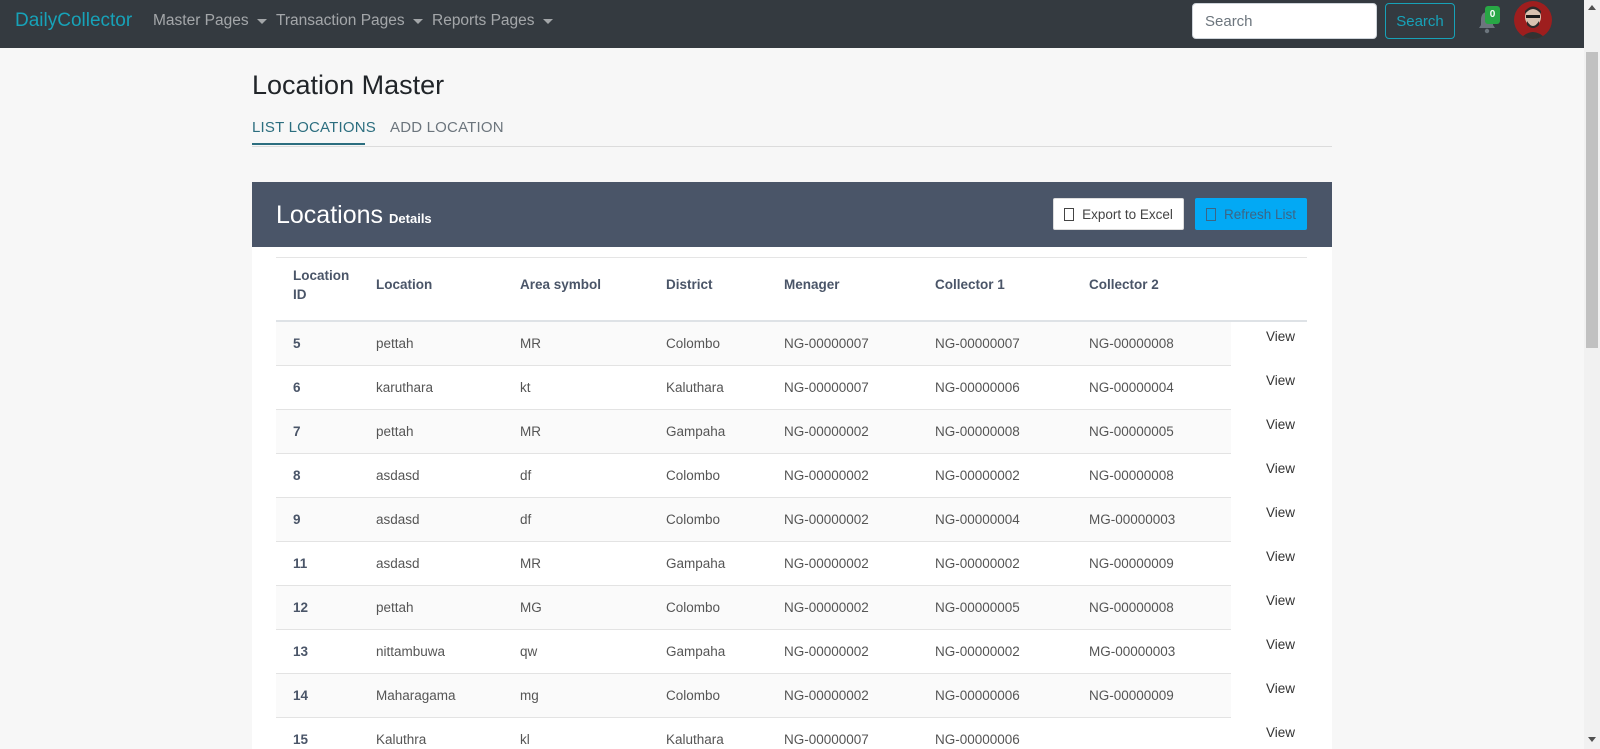  What do you see at coordinates (201, 20) in the screenshot?
I see `nav-master-pages-label: Master Pages` at bounding box center [201, 20].